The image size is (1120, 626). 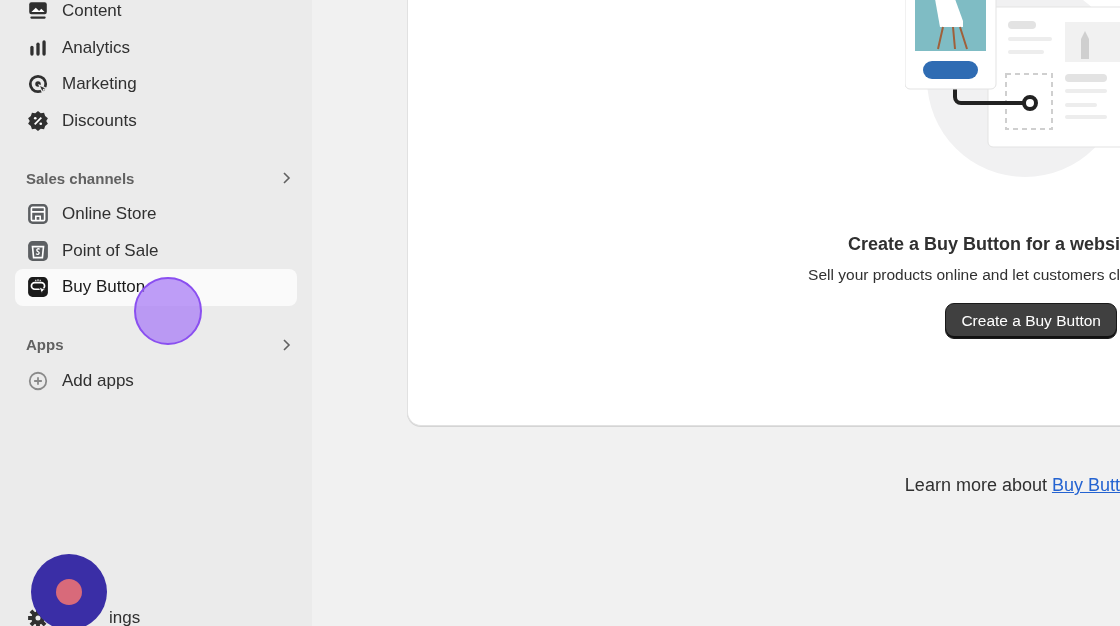 I want to click on sidebar-item: Online Store, so click(x=156, y=214).